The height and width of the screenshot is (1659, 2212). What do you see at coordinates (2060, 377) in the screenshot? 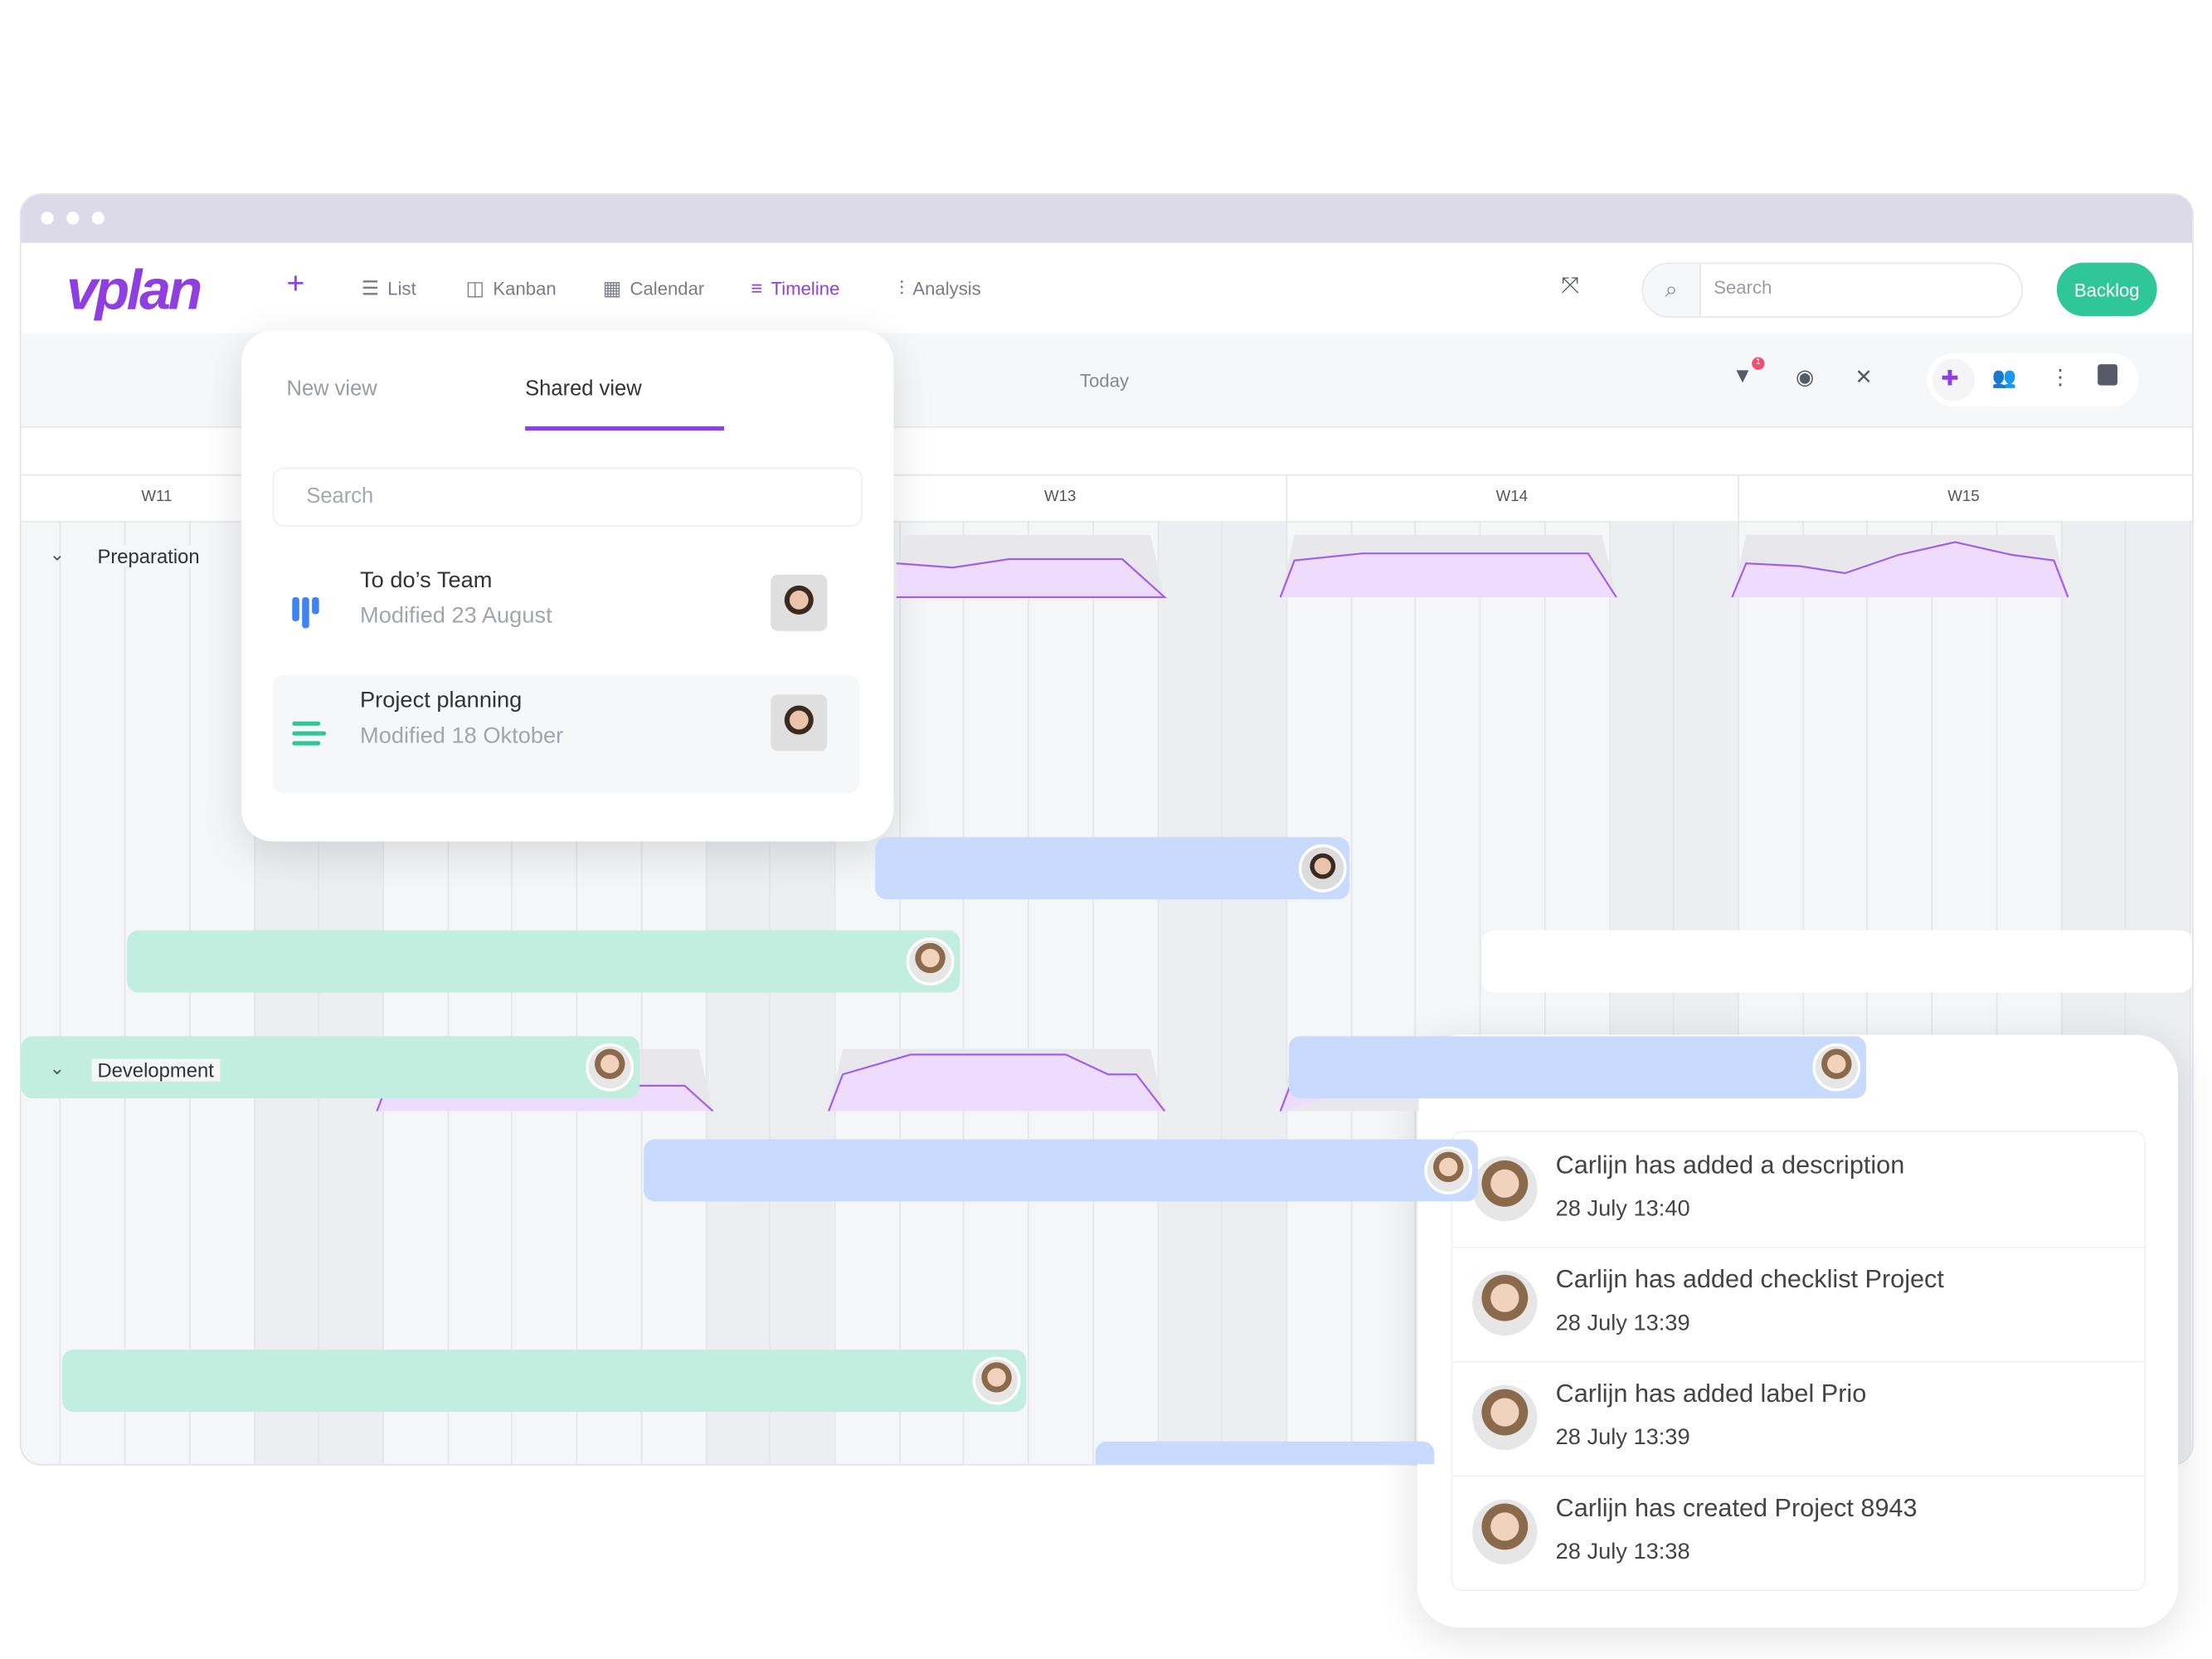
I see `more-vertical-icon: ⋮` at bounding box center [2060, 377].